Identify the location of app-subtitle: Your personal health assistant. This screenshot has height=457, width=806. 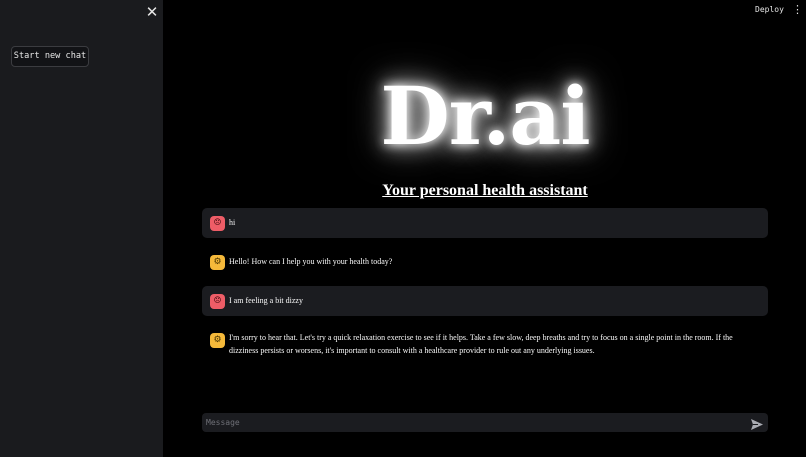
(485, 190).